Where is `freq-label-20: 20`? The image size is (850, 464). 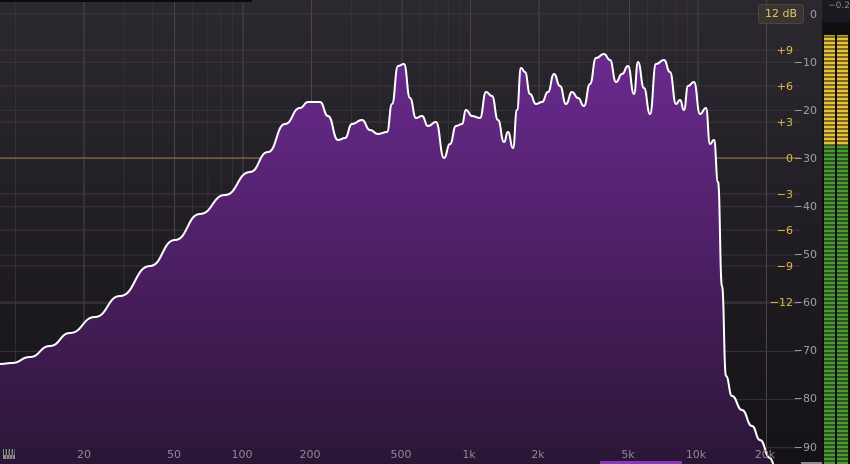
freq-label-20: 20 is located at coordinates (84, 454).